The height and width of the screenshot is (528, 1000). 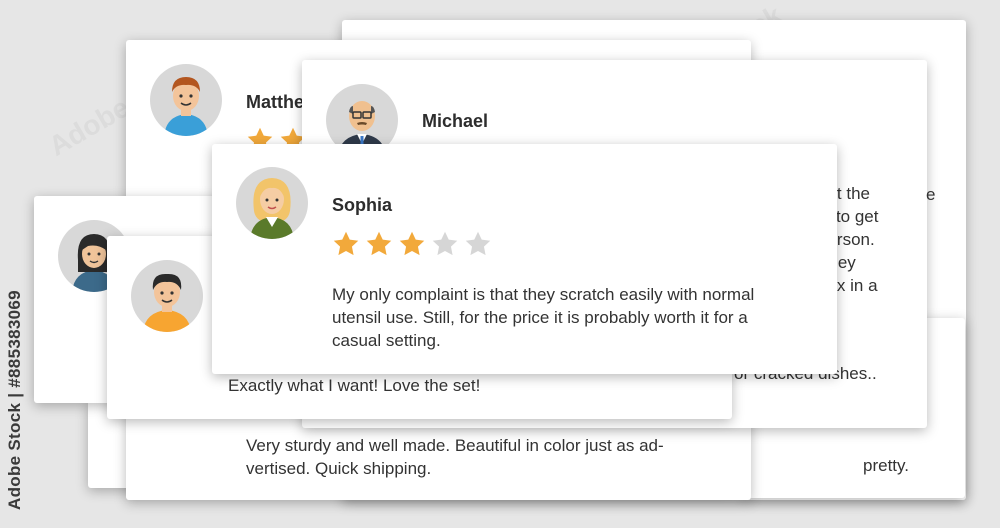 I want to click on credit-label: Adobe Stock | #885383069, so click(x=14, y=400).